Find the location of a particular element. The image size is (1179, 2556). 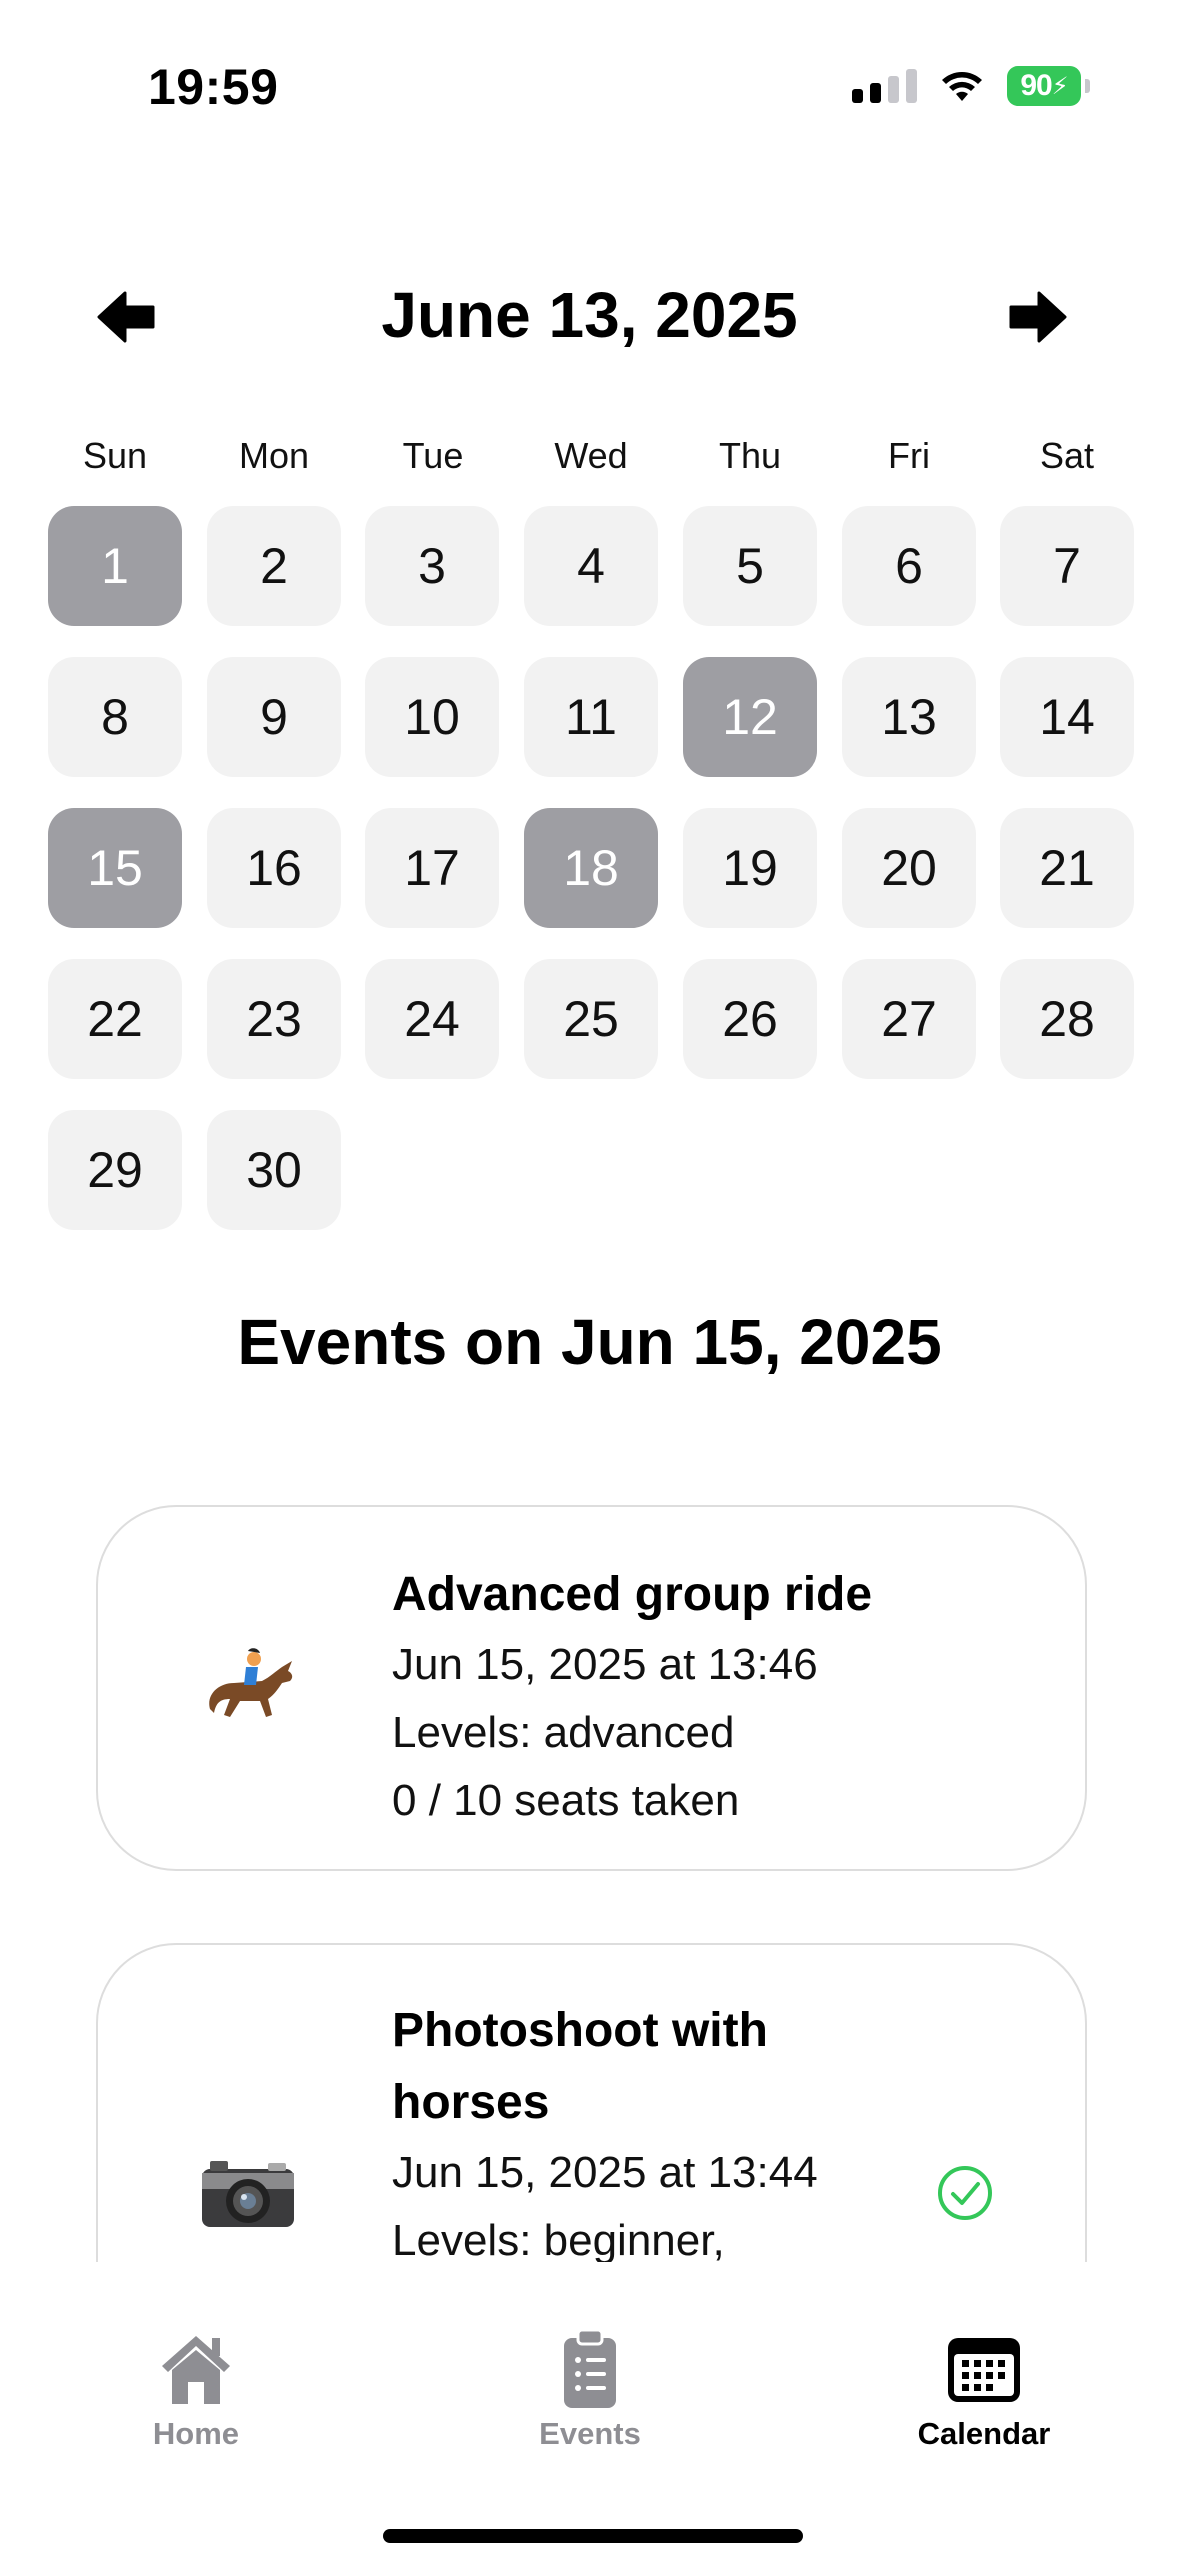

calendar-day-15: 15 is located at coordinates (115, 868).